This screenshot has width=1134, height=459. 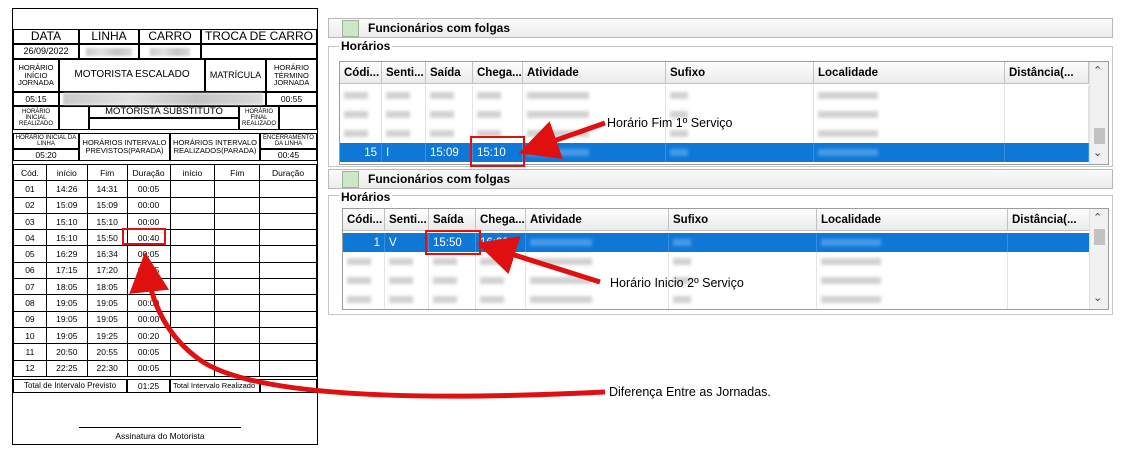 What do you see at coordinates (690, 392) in the screenshot?
I see `annotation-diferenca: Diferença Entre as Jornadas.` at bounding box center [690, 392].